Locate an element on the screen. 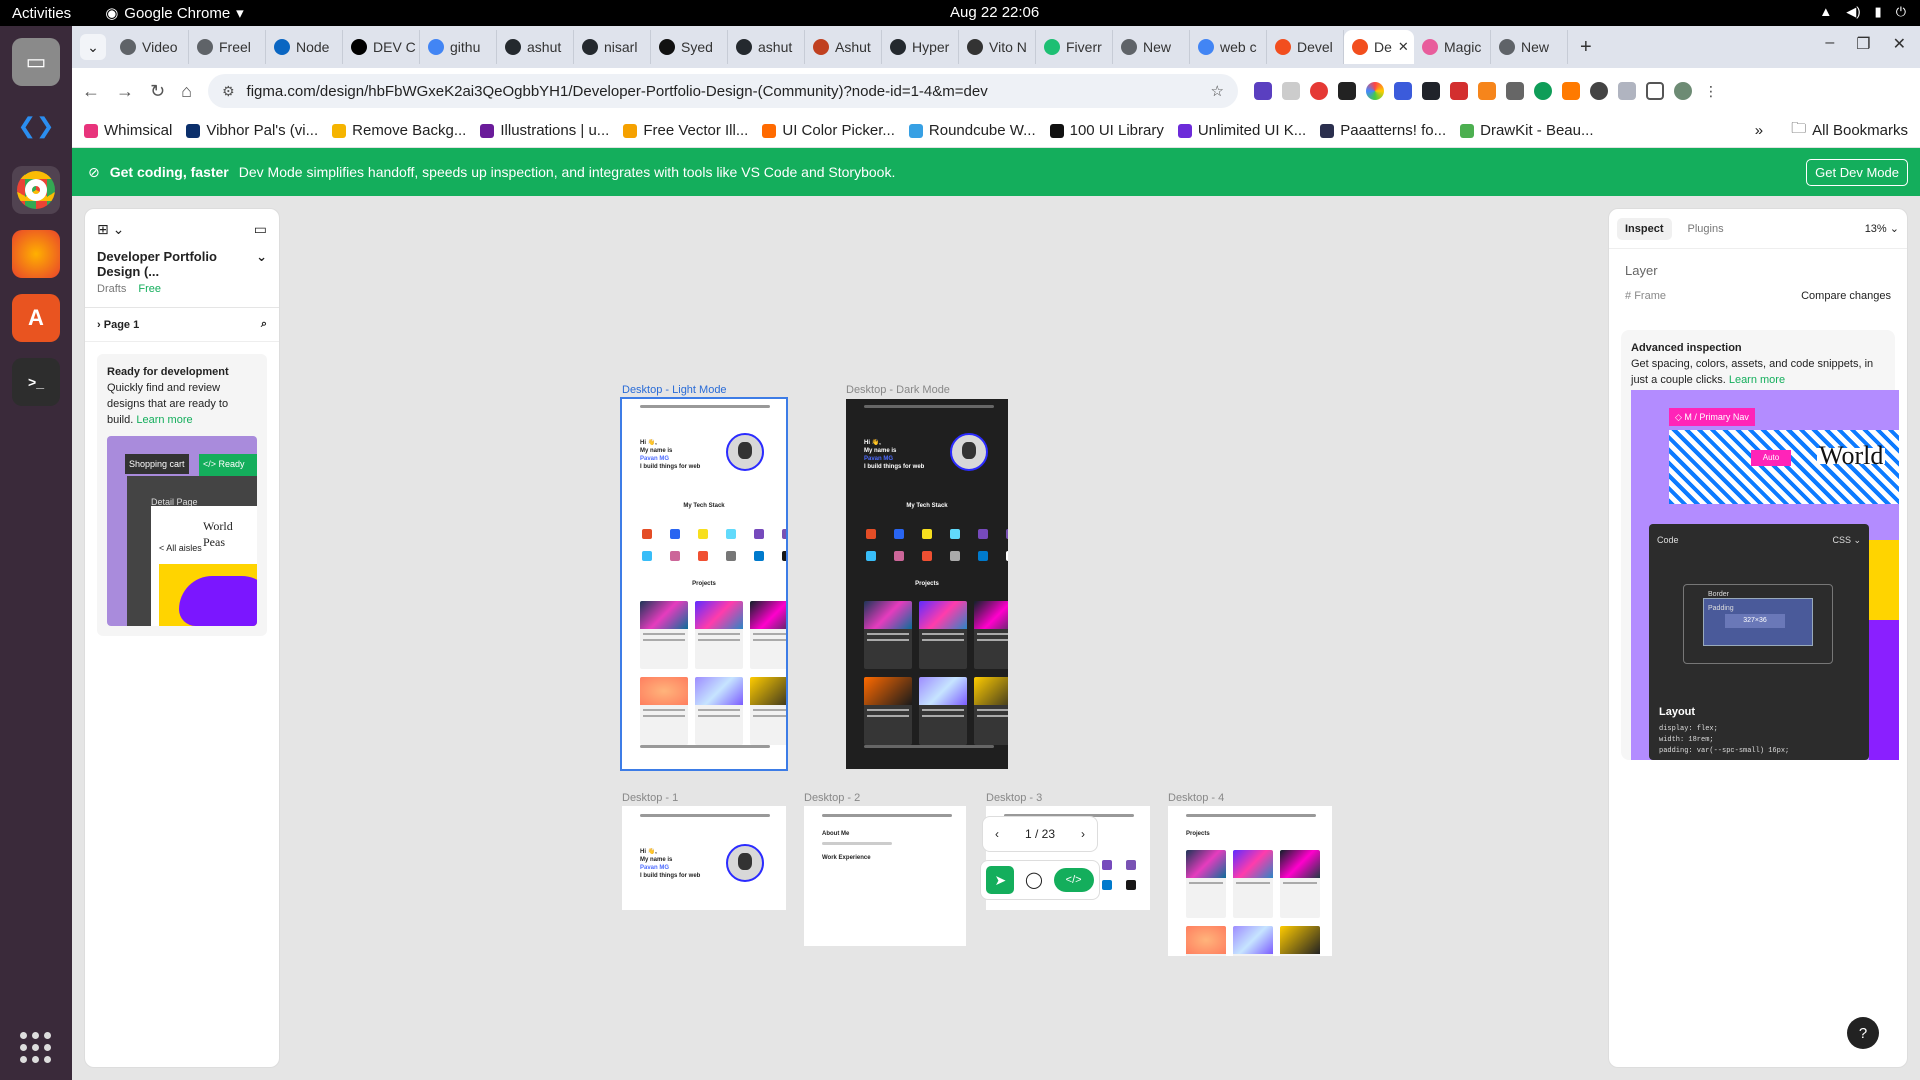 Image resolution: width=1920 pixels, height=1080 pixels. home-icon: ⌂ is located at coordinates (186, 91).